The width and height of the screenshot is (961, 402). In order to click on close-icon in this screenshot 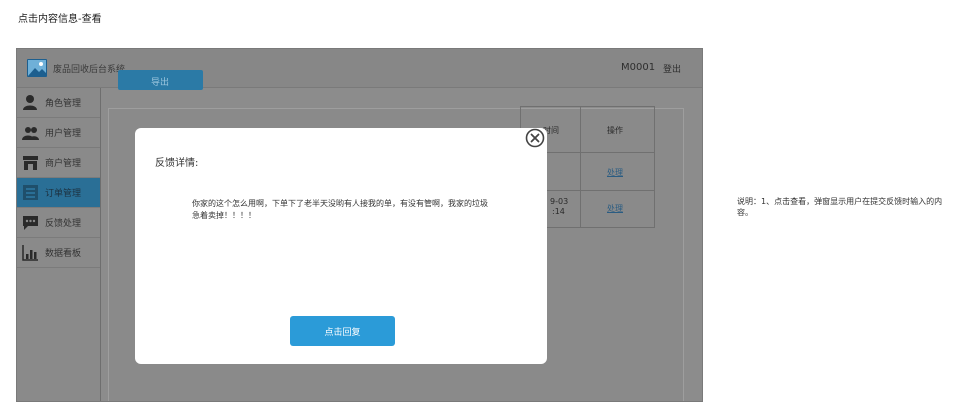, I will do `click(535, 138)`.